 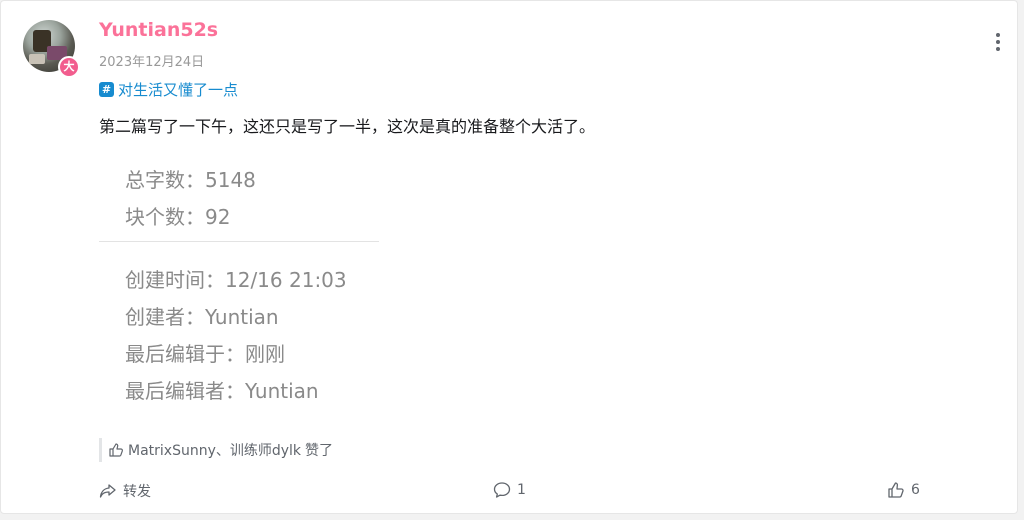 What do you see at coordinates (236, 280) in the screenshot?
I see `embed-created-time: 创建时间：12/16 21:03` at bounding box center [236, 280].